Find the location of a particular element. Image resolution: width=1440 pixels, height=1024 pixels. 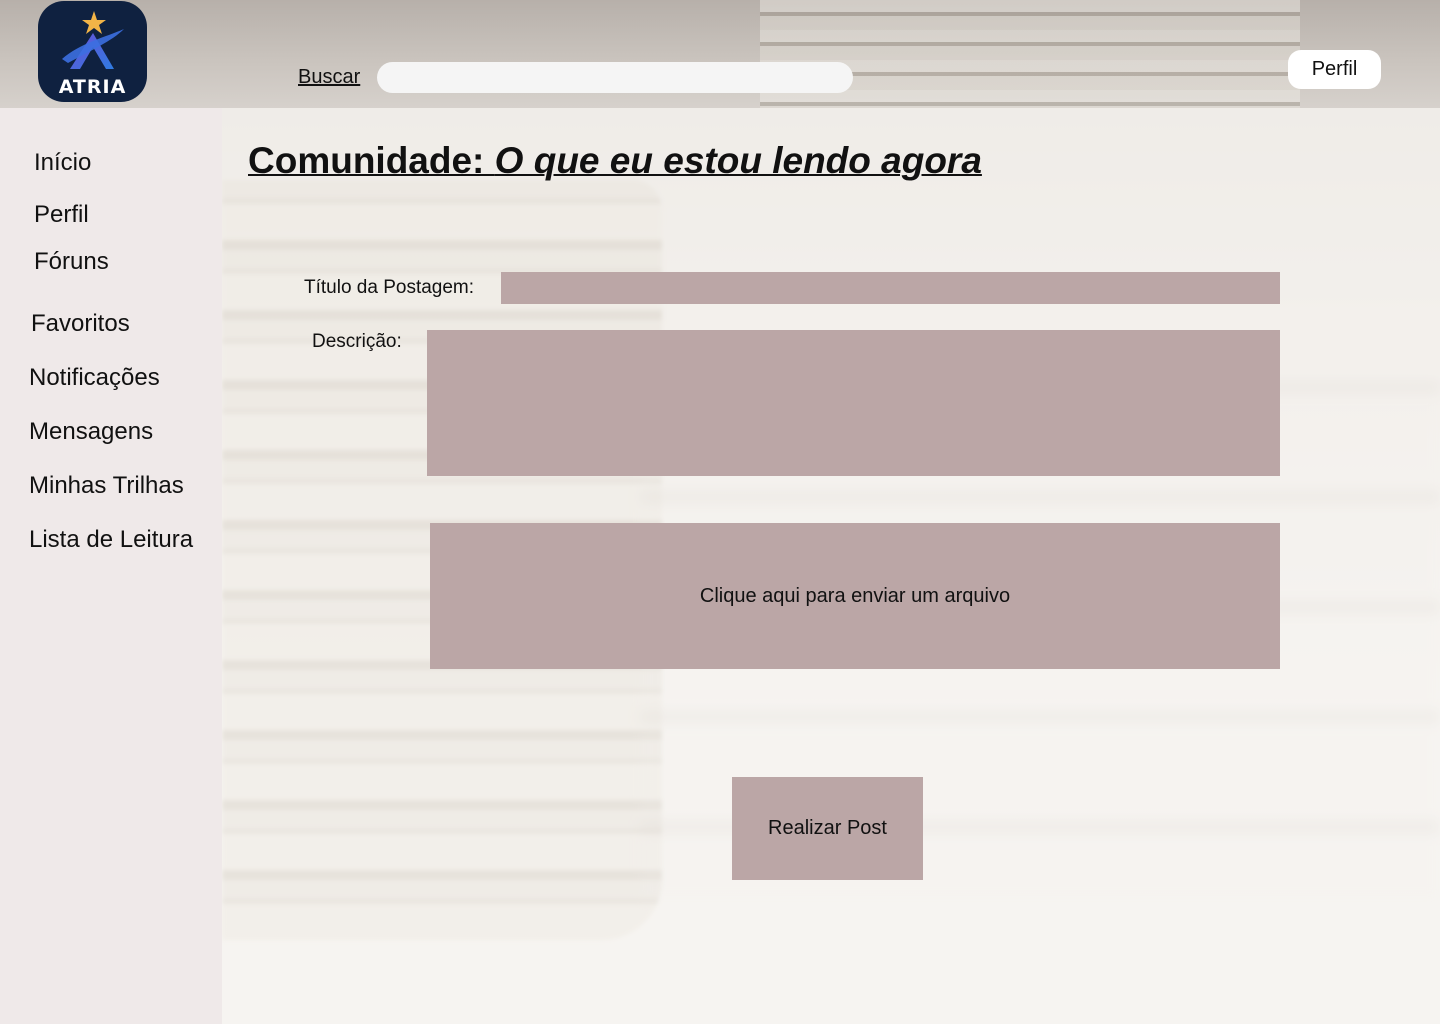

sidebar-item-mensagens: Mensagens is located at coordinates (91, 432).